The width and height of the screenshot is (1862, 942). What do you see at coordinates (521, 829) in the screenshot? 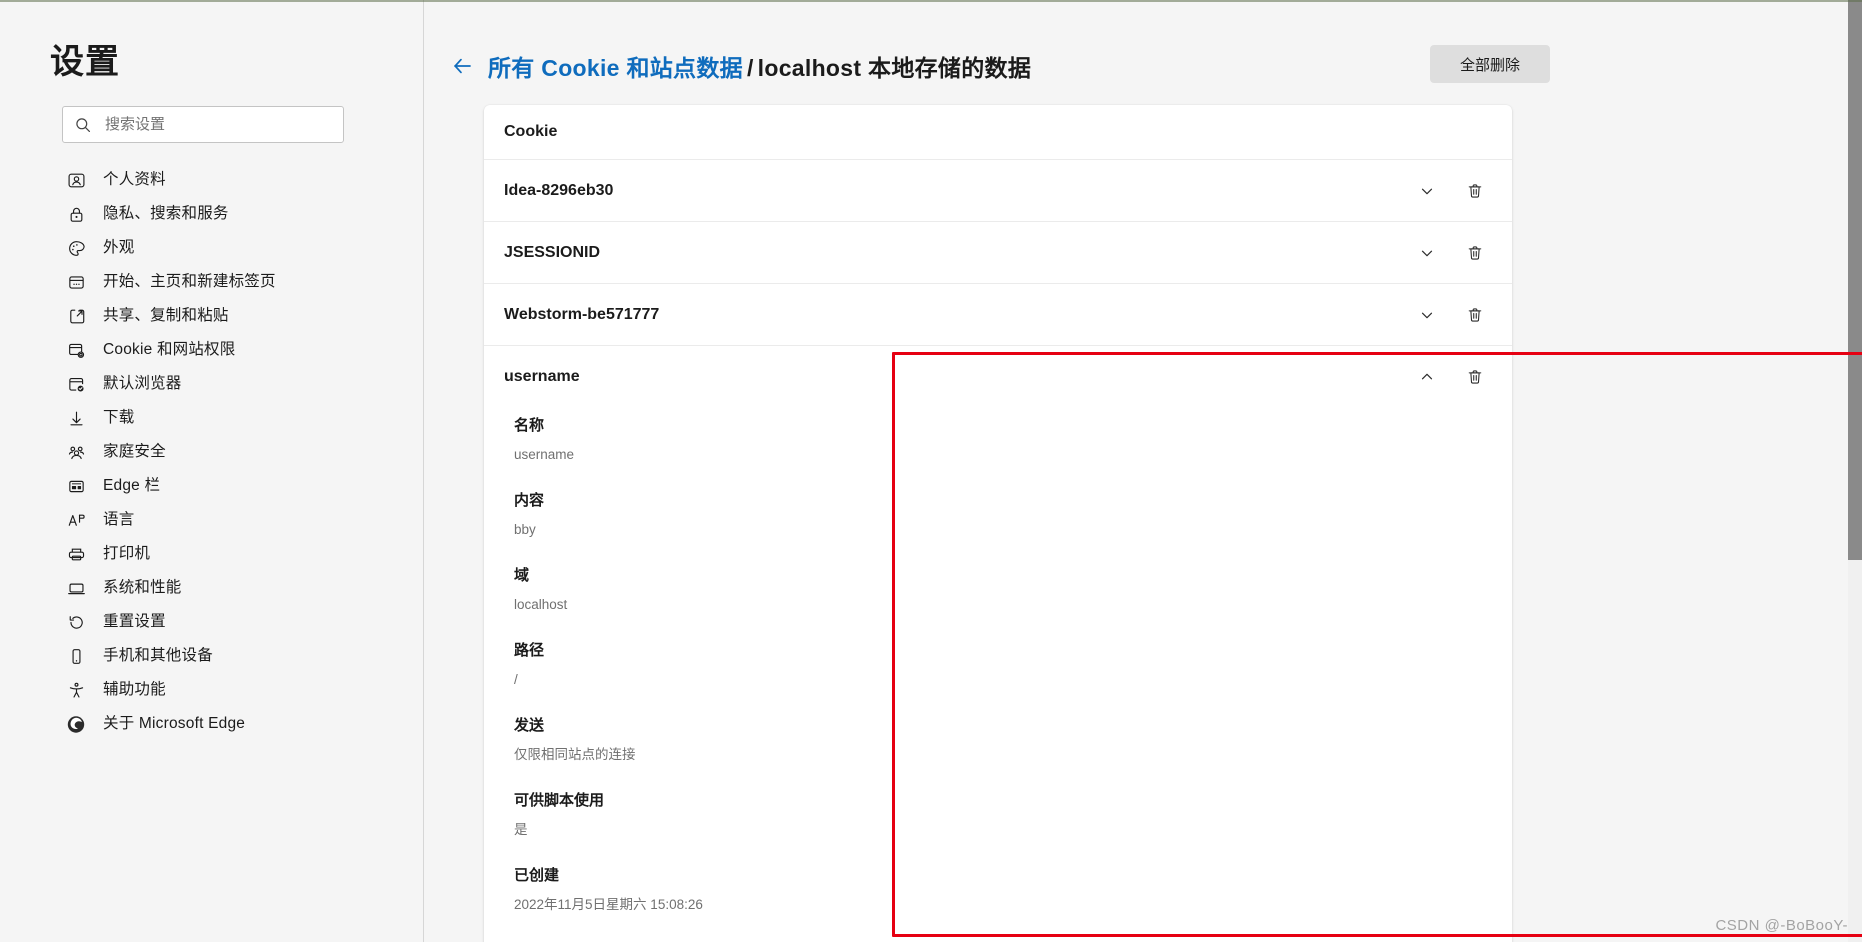
I see `detail-value: 是` at bounding box center [521, 829].